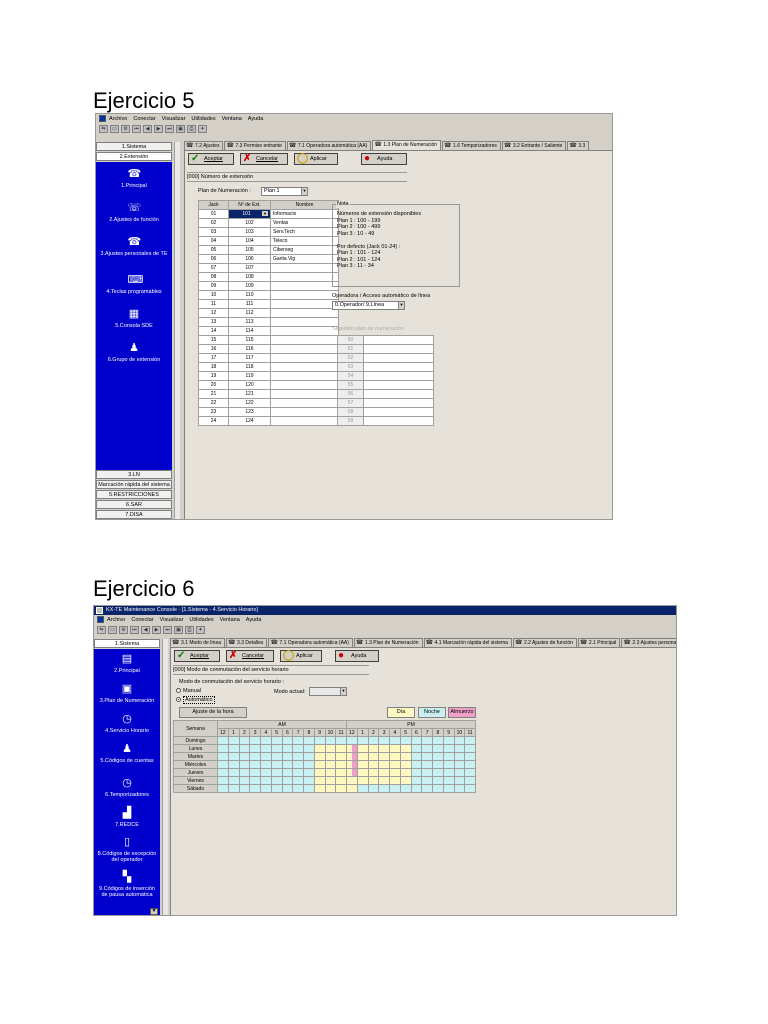 The image size is (768, 1024). Describe the element at coordinates (172, 620) in the screenshot. I see `menu-item-2: Visualizar` at that location.